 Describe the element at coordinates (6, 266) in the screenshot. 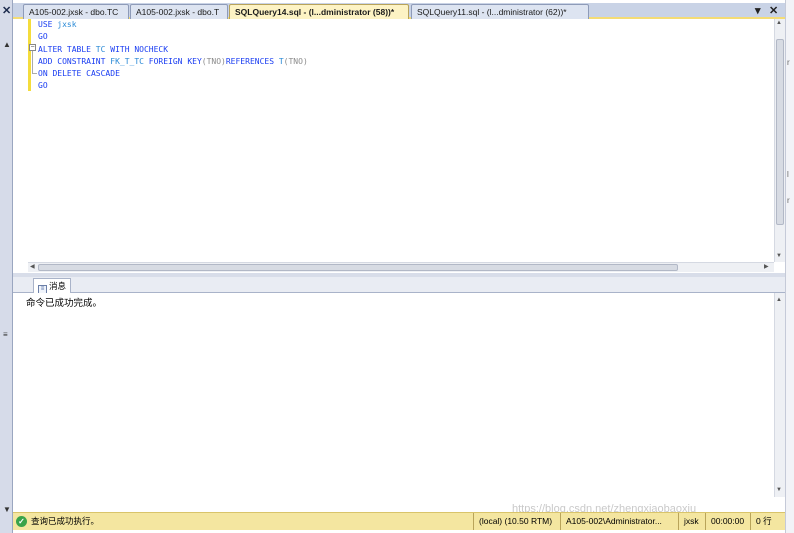

I see `left-panel-edge: ✕ ▲ ≡ ▼` at that location.